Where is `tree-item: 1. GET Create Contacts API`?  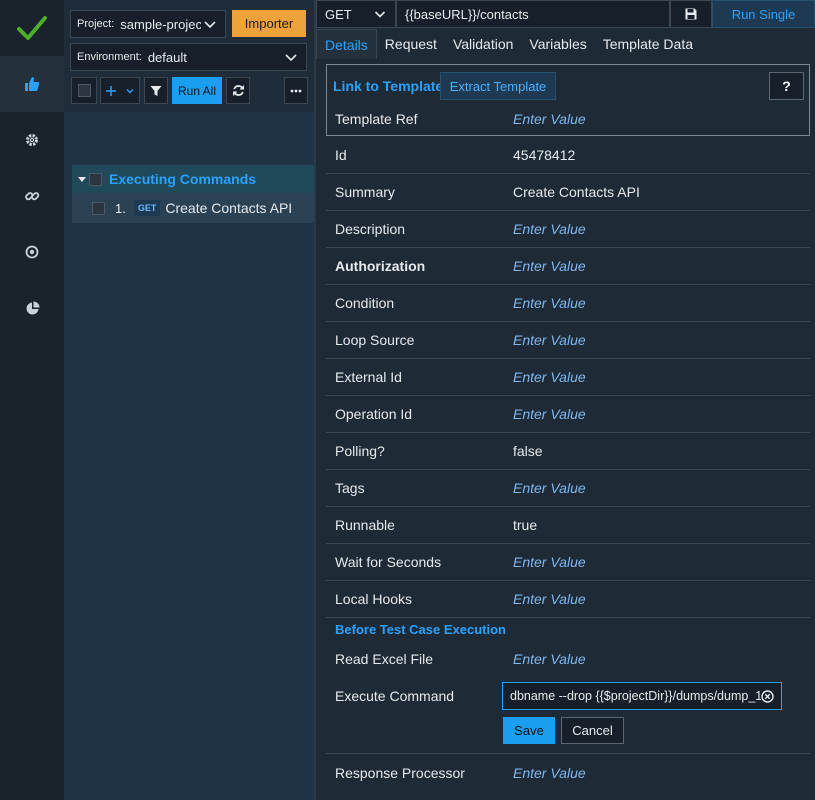 tree-item: 1. GET Create Contacts API is located at coordinates (193, 208).